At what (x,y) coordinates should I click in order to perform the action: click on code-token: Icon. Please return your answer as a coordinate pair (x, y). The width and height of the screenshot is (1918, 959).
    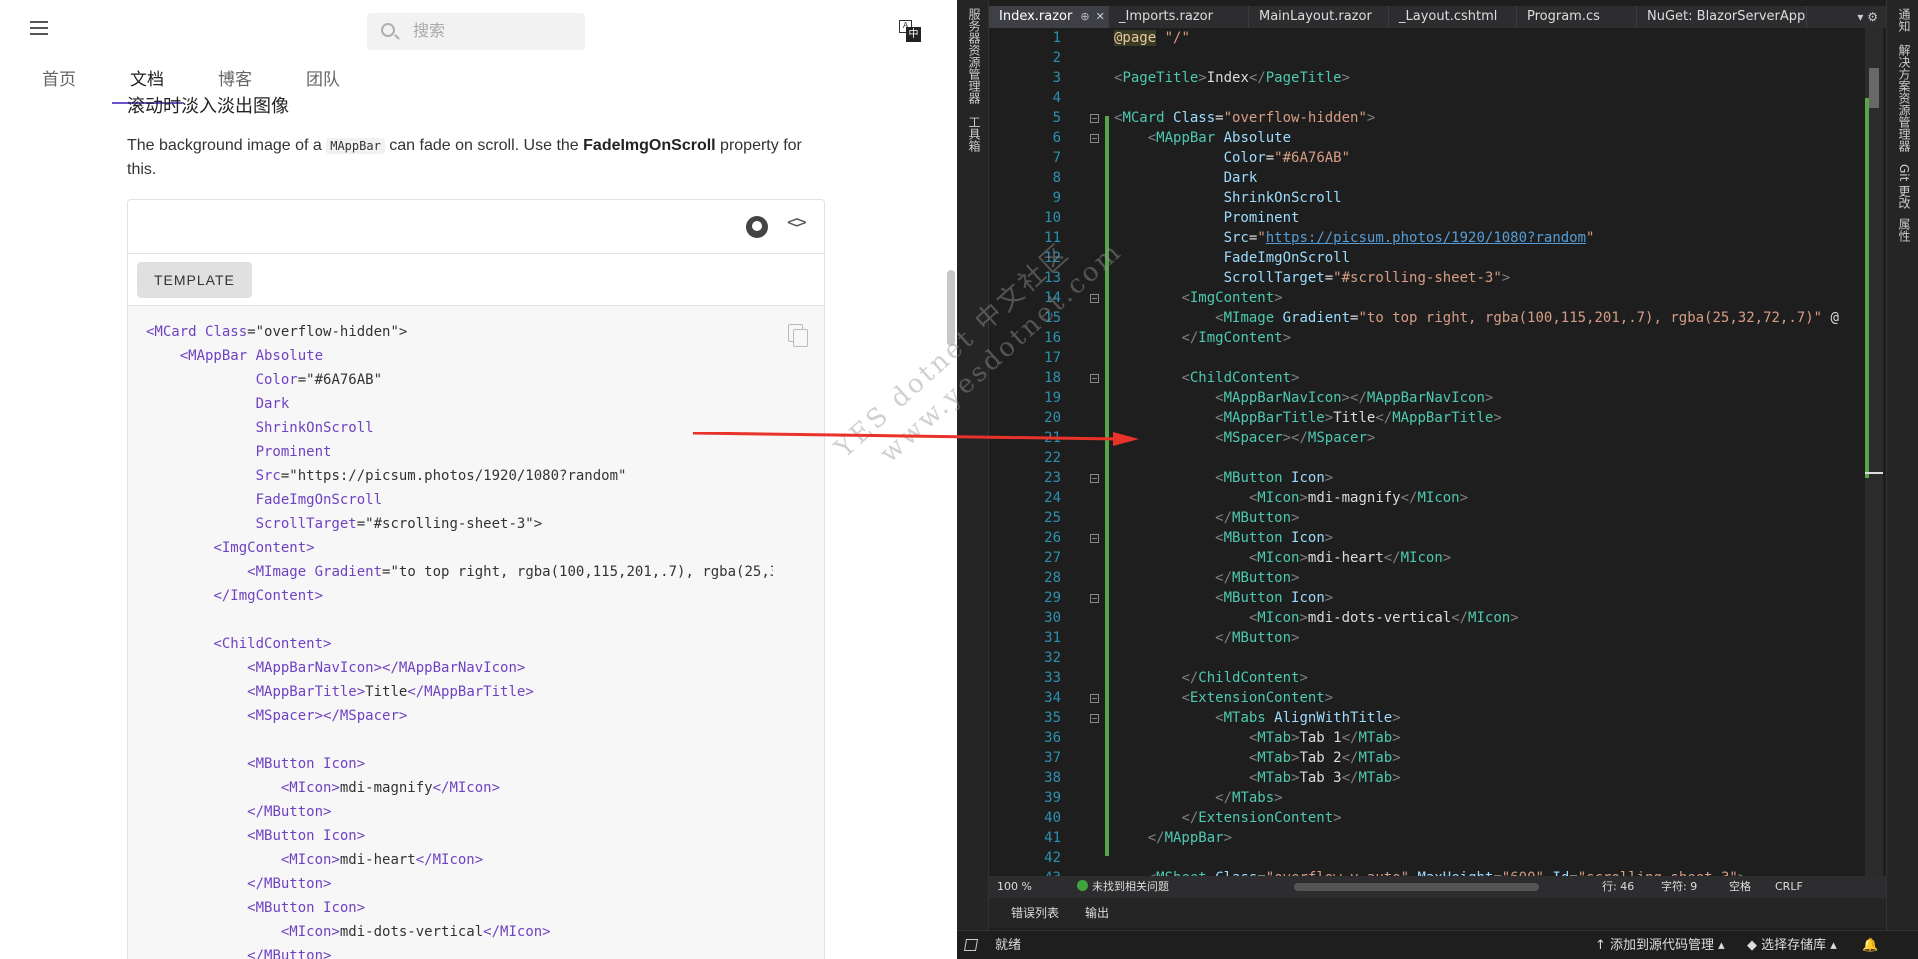
    Looking at the image, I should click on (1308, 478).